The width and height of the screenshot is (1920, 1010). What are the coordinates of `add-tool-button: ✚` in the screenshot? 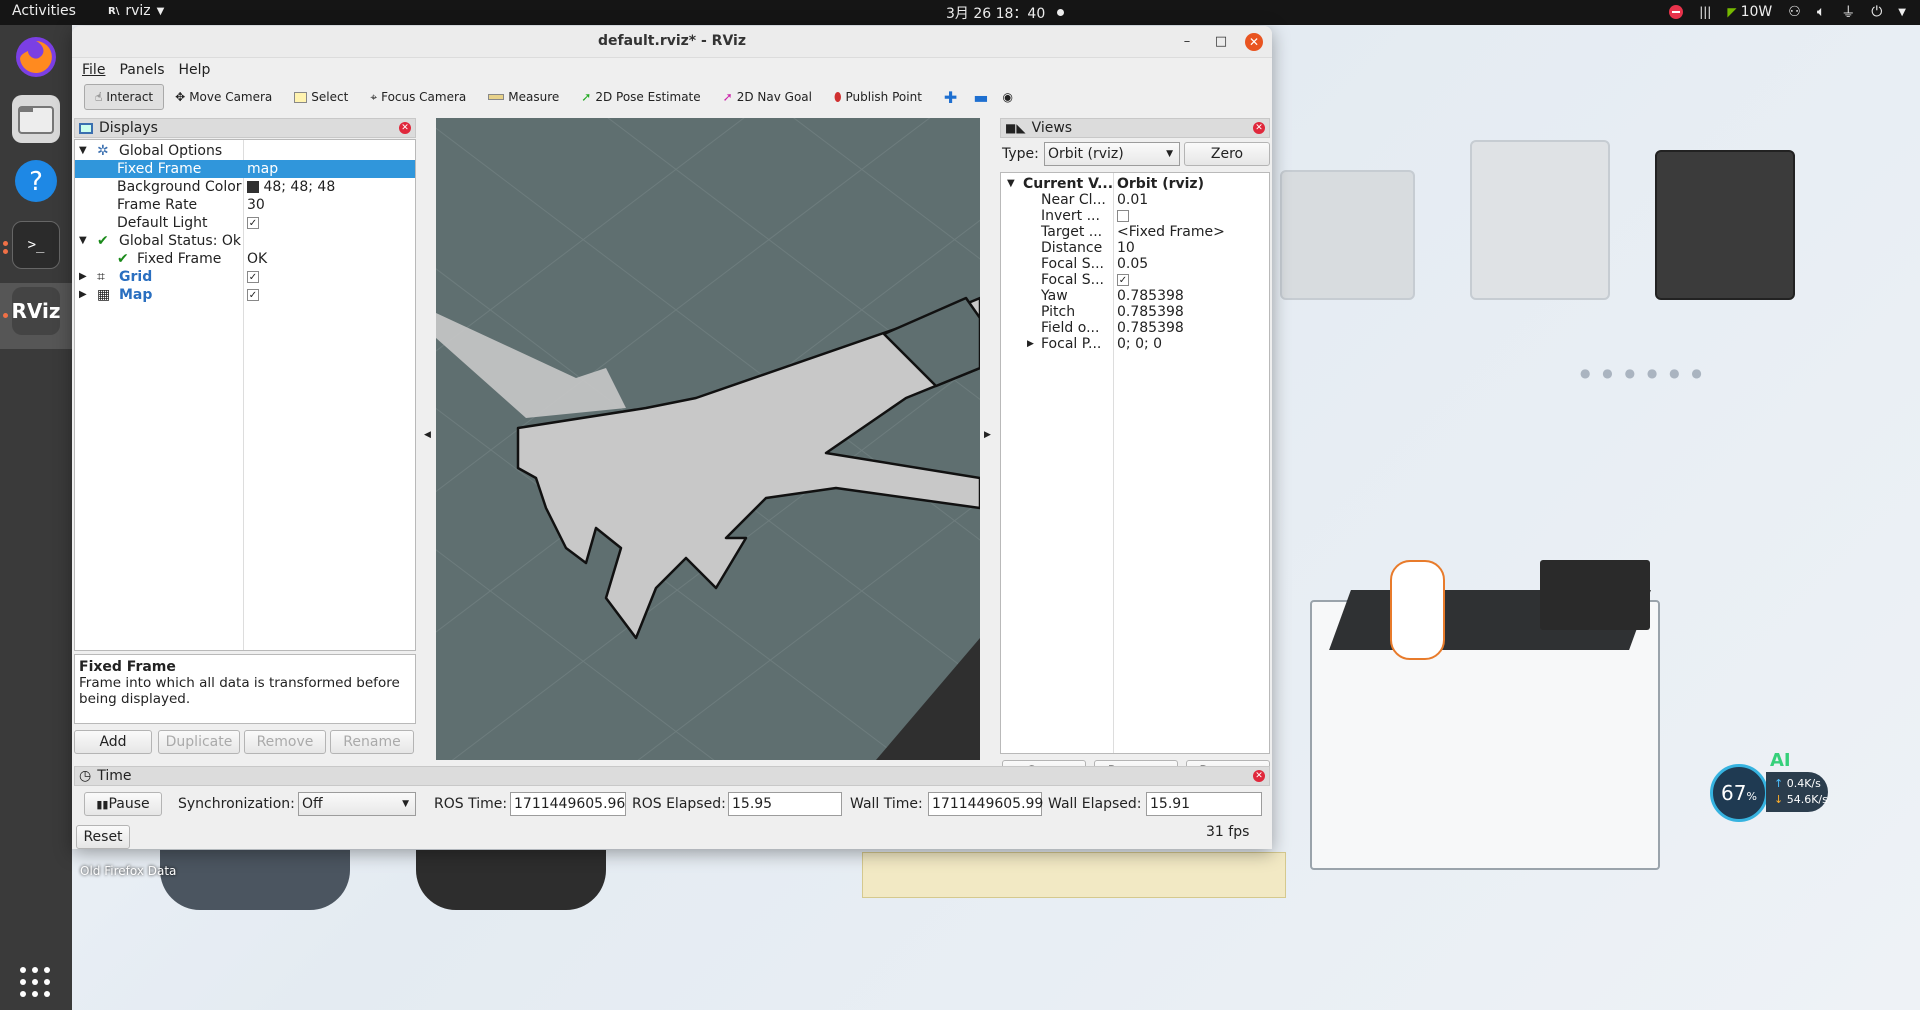 It's located at (950, 97).